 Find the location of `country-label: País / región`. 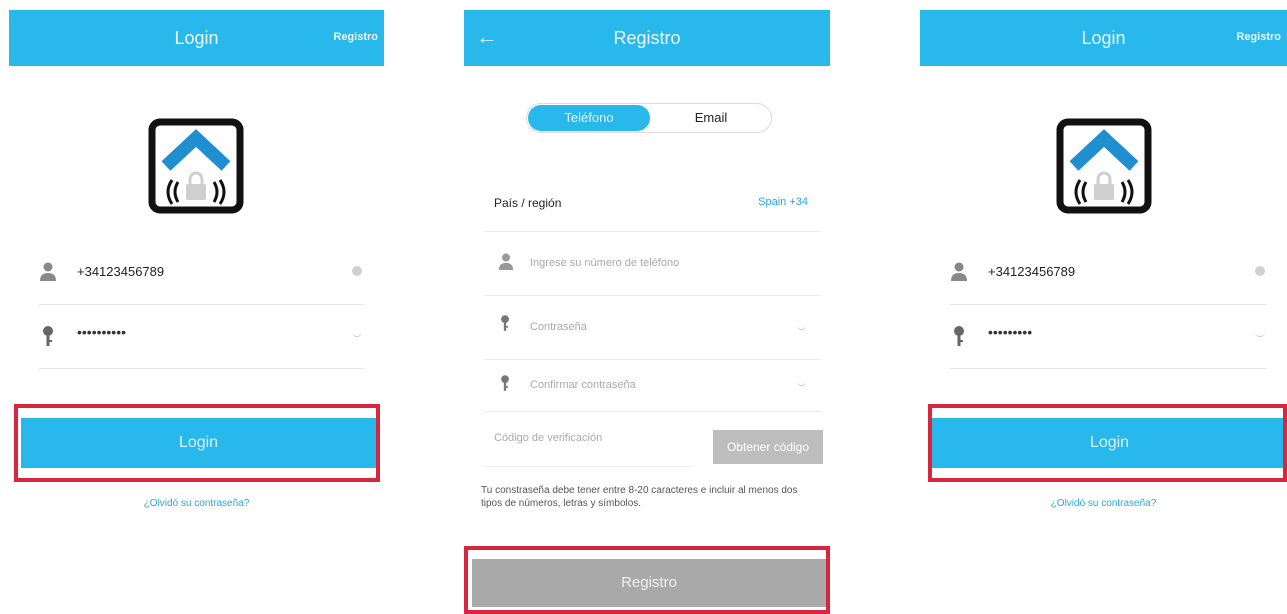

country-label: País / región is located at coordinates (528, 203).